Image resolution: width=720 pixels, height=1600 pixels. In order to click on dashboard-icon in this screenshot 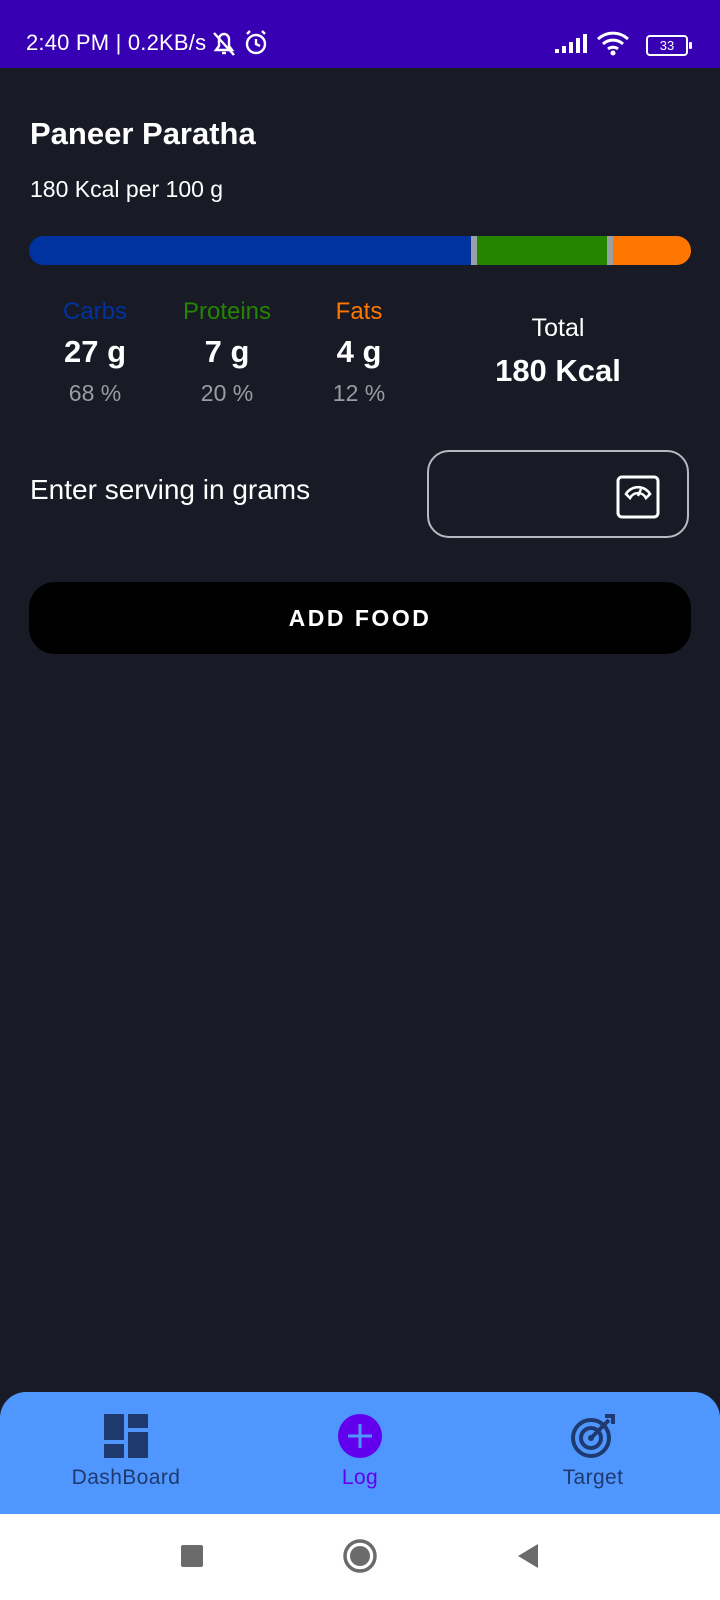, I will do `click(126, 1436)`.